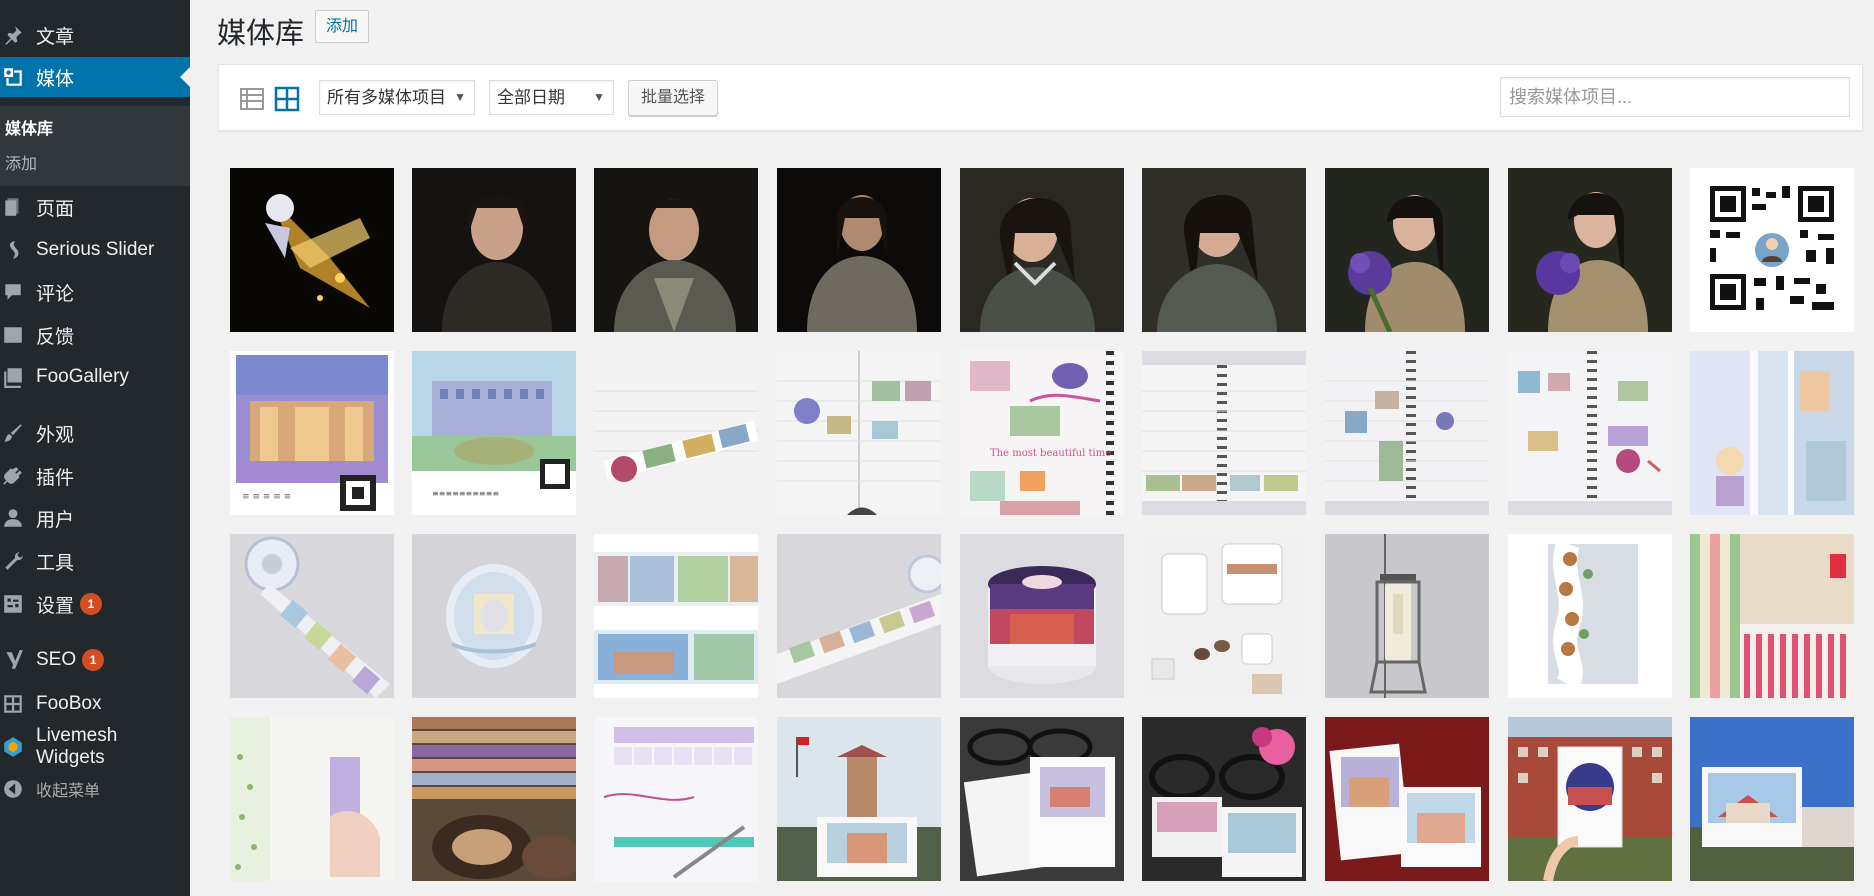 This screenshot has height=896, width=1874. What do you see at coordinates (55, 478) in the screenshot?
I see `menu-plugins-label: 插件` at bounding box center [55, 478].